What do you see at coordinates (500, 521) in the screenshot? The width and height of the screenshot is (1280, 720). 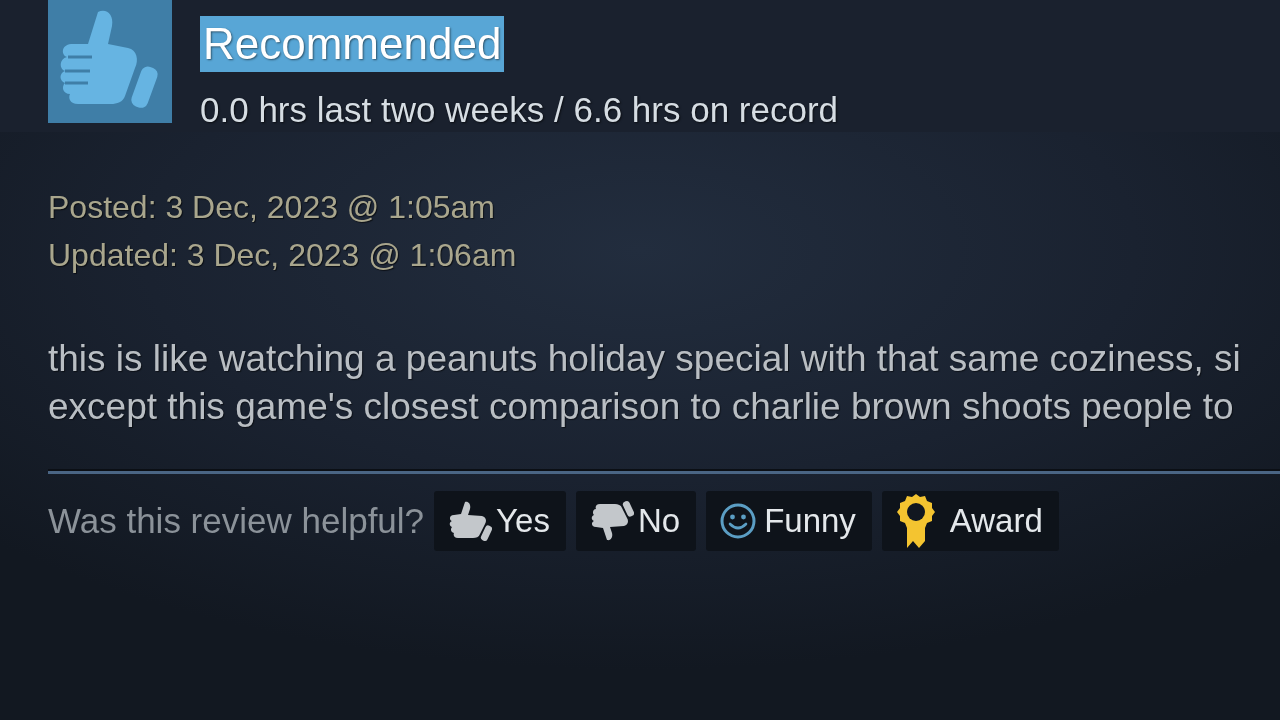 I see `yes-vote-button: Yes` at bounding box center [500, 521].